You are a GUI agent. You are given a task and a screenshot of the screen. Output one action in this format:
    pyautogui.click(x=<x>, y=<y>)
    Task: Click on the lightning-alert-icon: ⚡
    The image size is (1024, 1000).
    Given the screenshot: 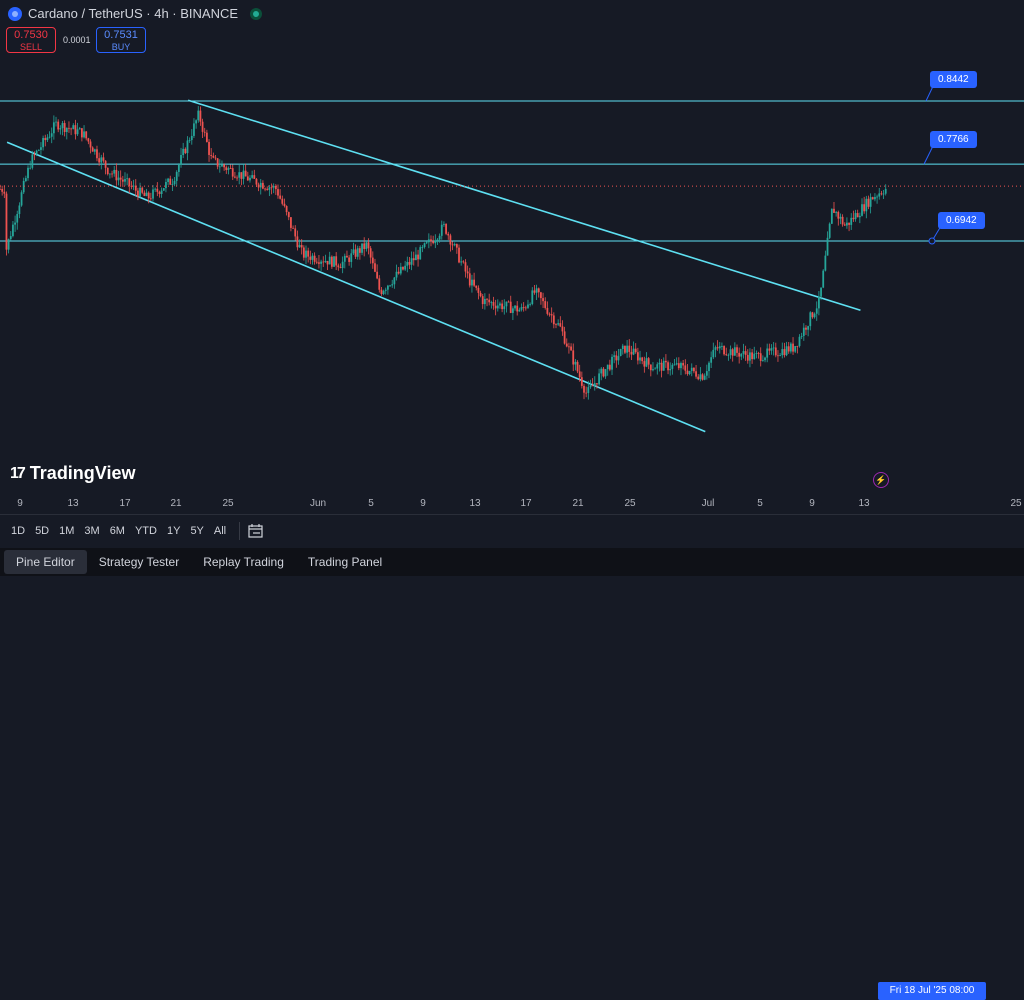 What is the action you would take?
    pyautogui.click(x=881, y=480)
    